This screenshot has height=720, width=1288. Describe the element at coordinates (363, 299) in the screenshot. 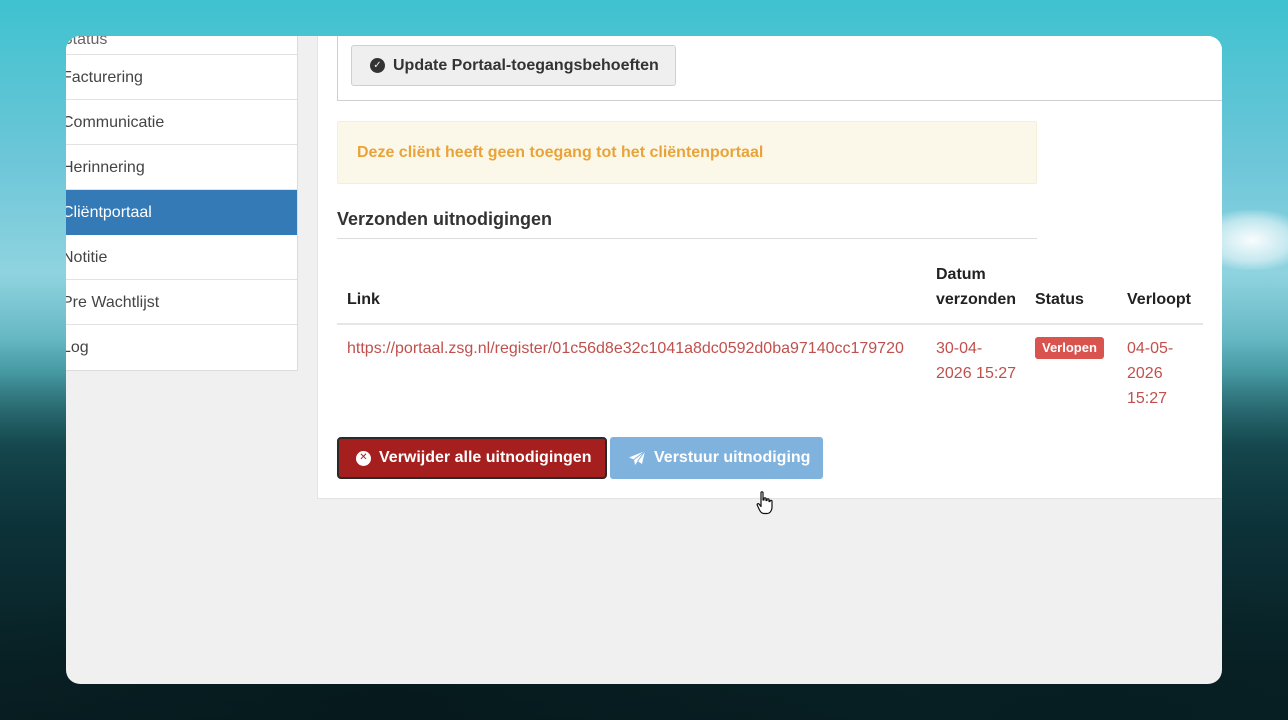

I see `column-header-link: Link` at that location.